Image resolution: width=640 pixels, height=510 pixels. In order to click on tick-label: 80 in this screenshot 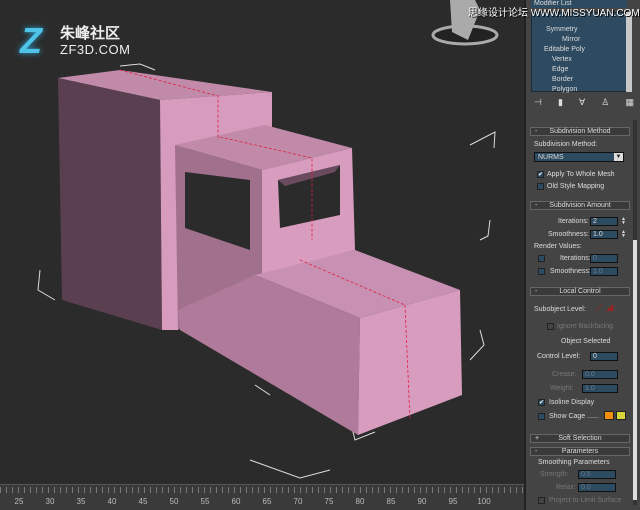, I will do `click(360, 501)`.